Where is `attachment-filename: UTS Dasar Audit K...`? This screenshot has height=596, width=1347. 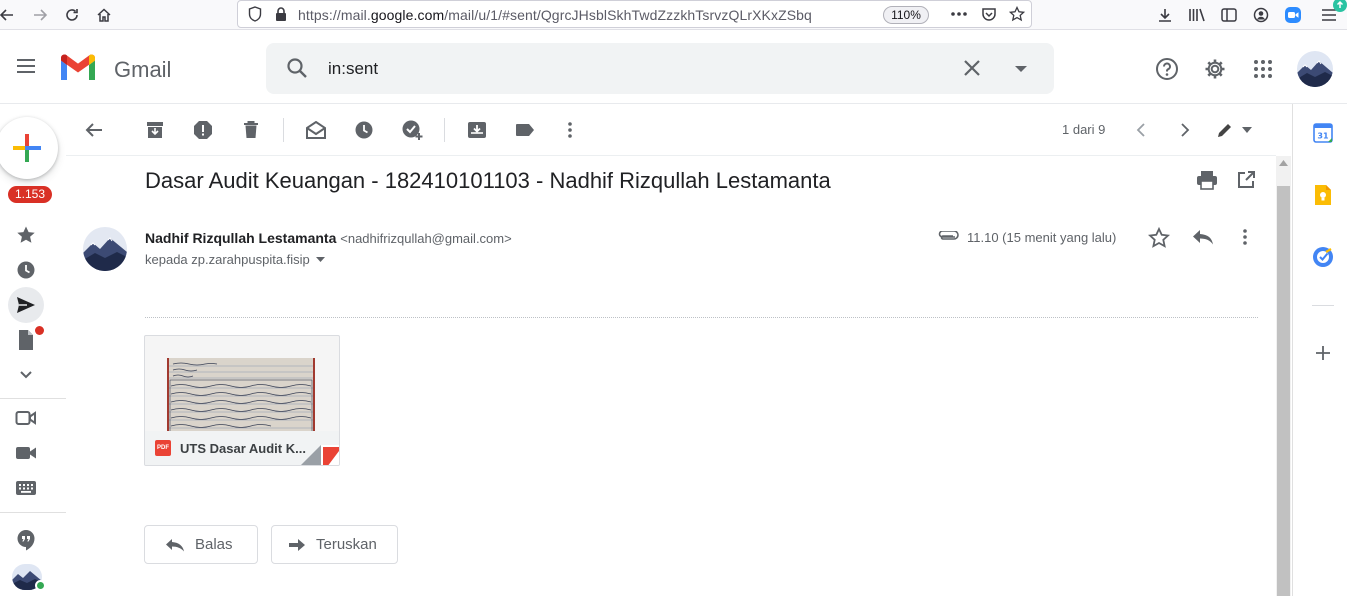 attachment-filename: UTS Dasar Audit K... is located at coordinates (243, 448).